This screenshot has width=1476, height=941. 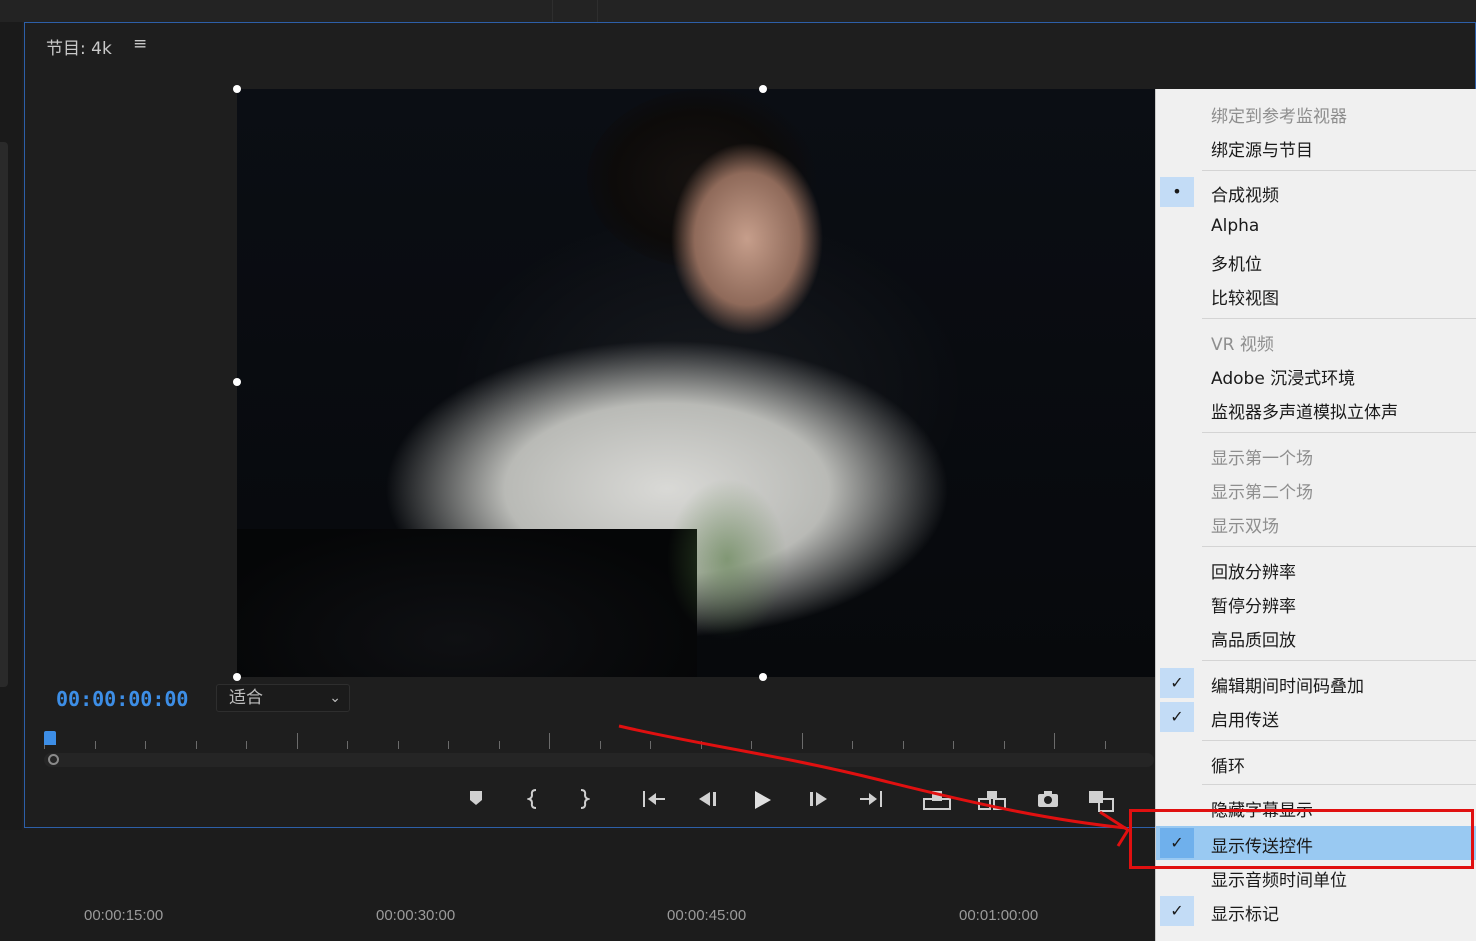 I want to click on go-to-out-button, so click(x=871, y=799).